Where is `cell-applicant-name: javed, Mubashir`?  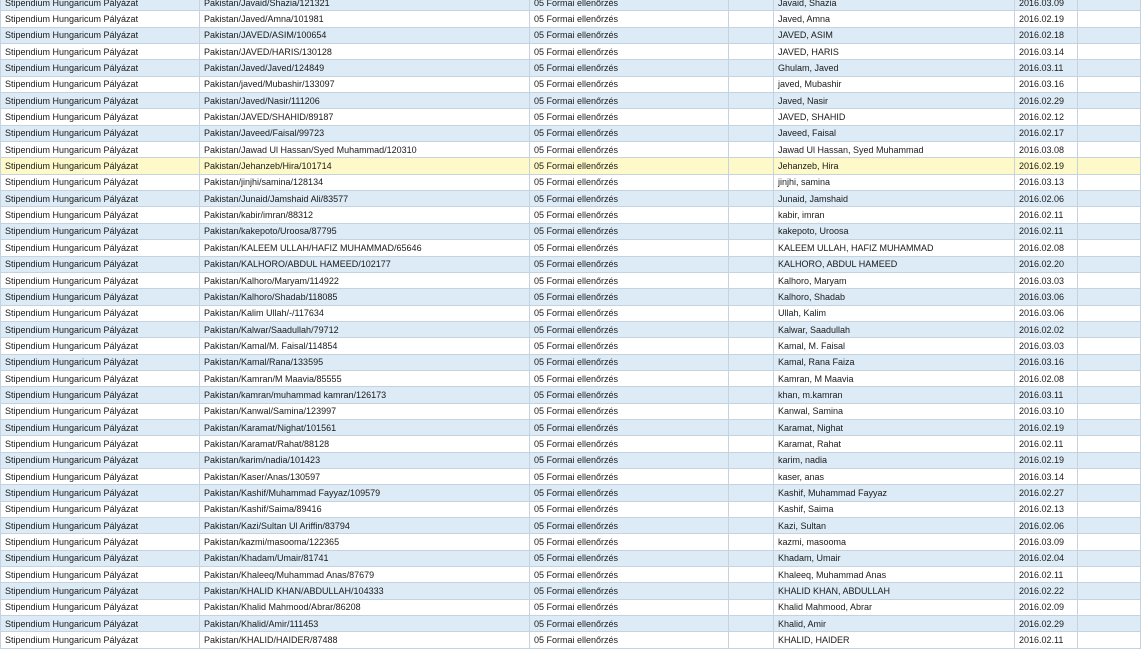 cell-applicant-name: javed, Mubashir is located at coordinates (894, 84).